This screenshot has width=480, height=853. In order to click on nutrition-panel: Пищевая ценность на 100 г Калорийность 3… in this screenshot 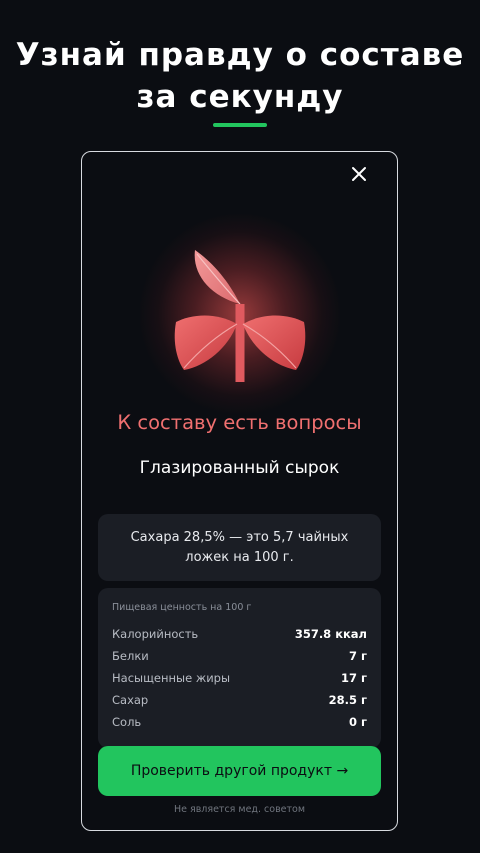, I will do `click(239, 668)`.